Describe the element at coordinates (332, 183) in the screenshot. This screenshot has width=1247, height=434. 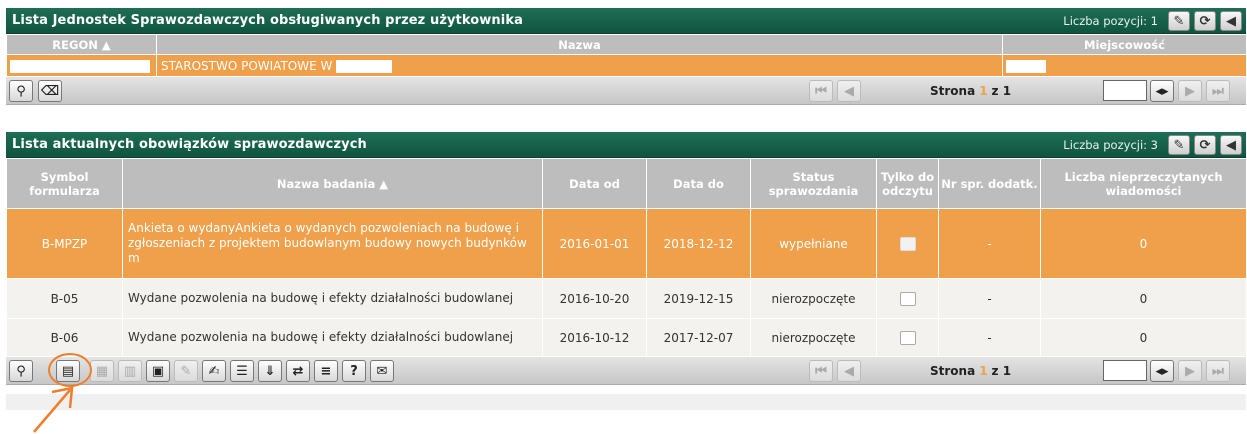
I see `column-header-nazwa-badania: Nazwa badania ▲` at that location.